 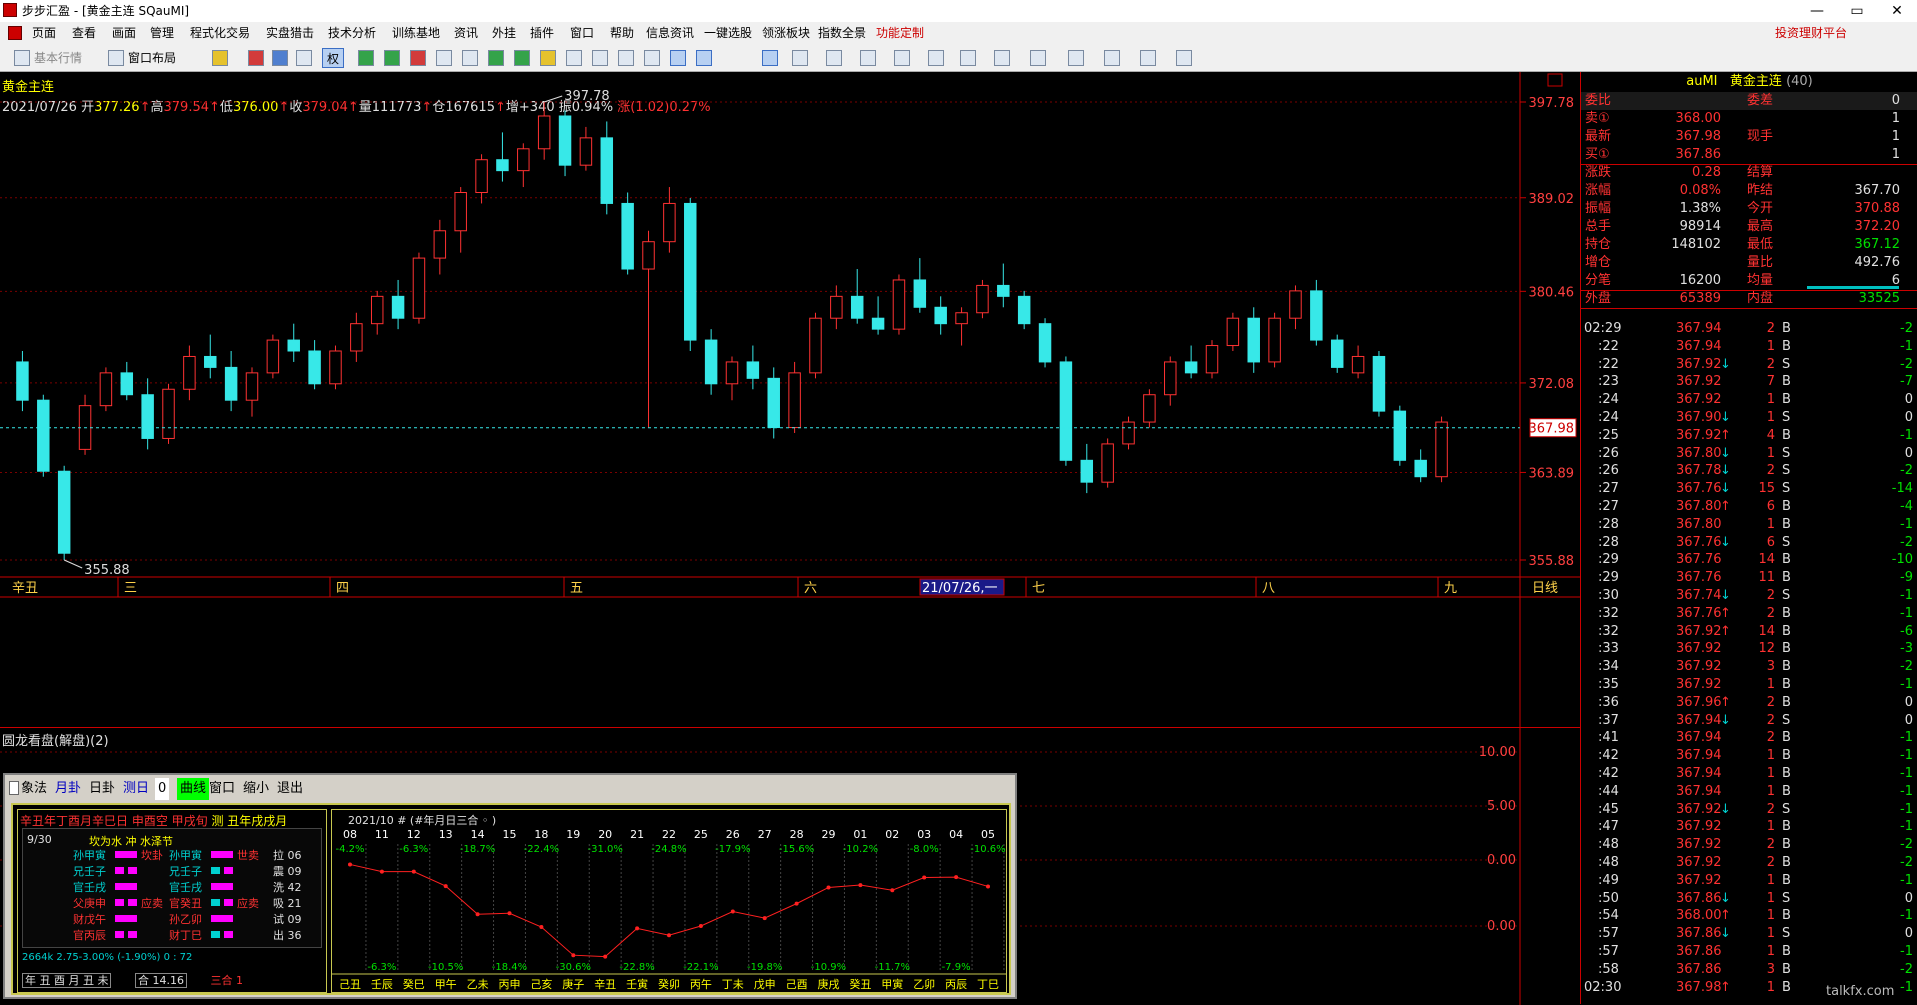 What do you see at coordinates (222, 789) in the screenshot?
I see `dialog-btn-window: 窗口` at bounding box center [222, 789].